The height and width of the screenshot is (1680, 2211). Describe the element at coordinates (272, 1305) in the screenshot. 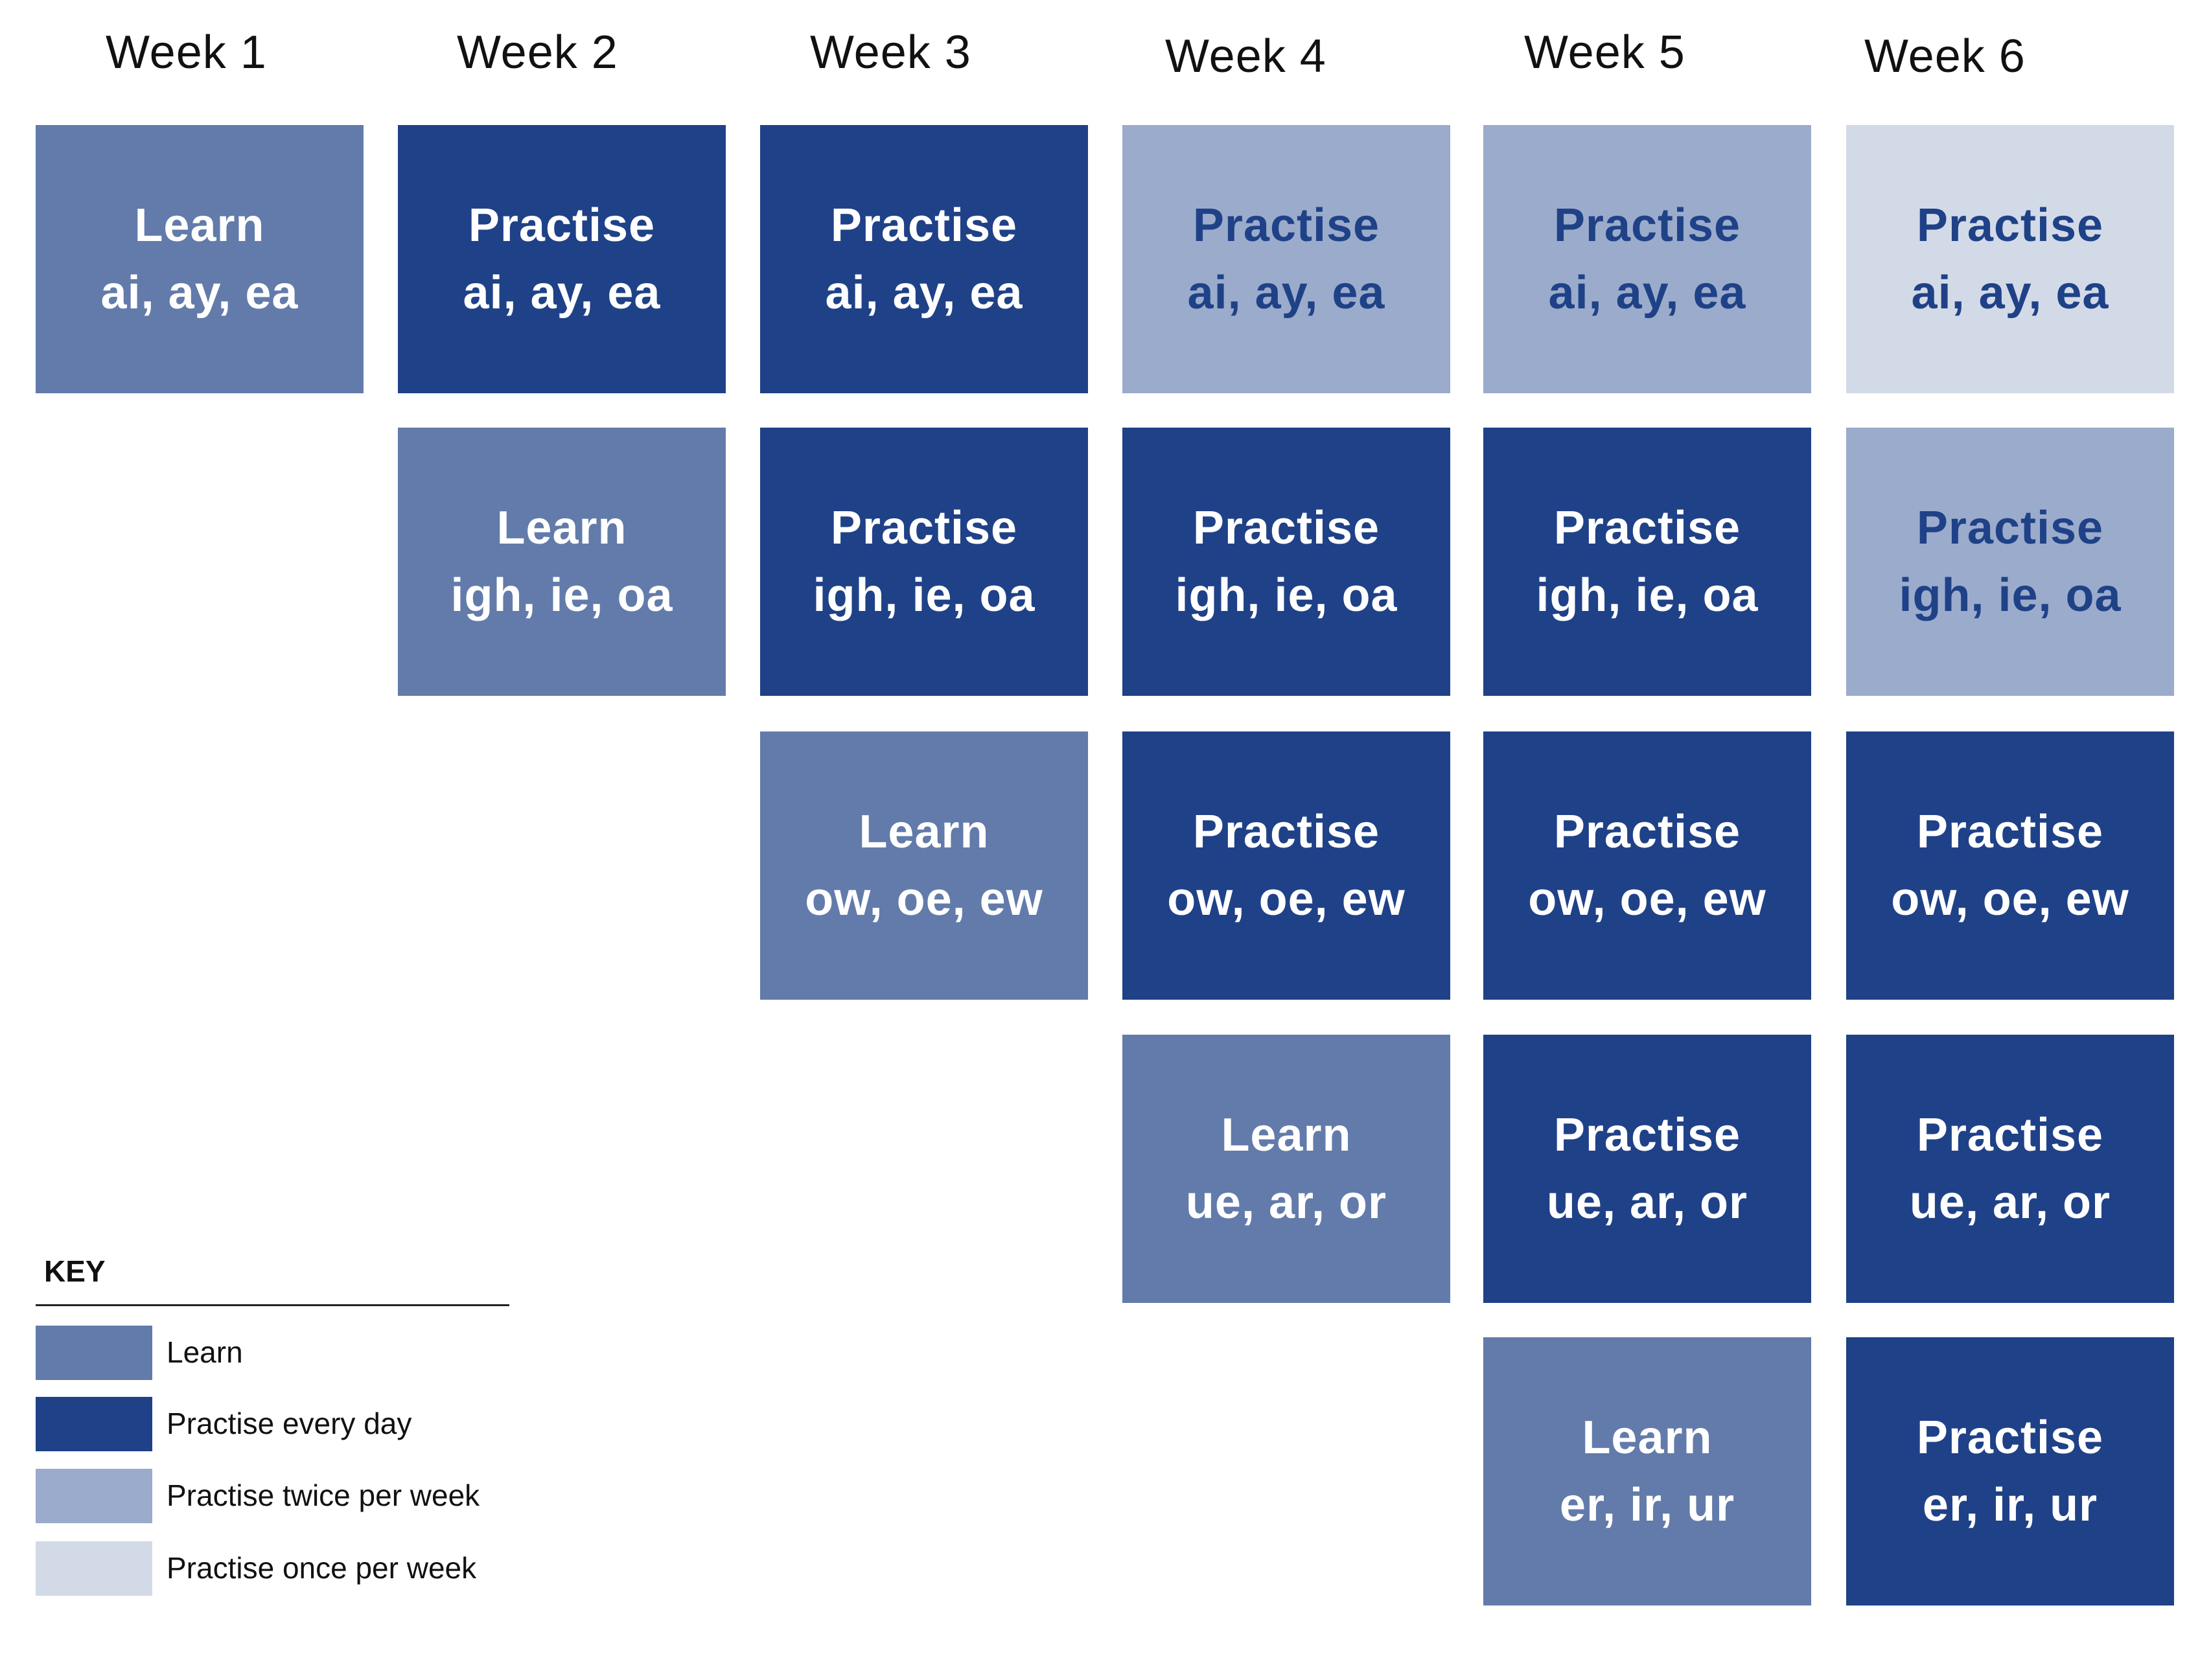

I see `key-divider` at that location.